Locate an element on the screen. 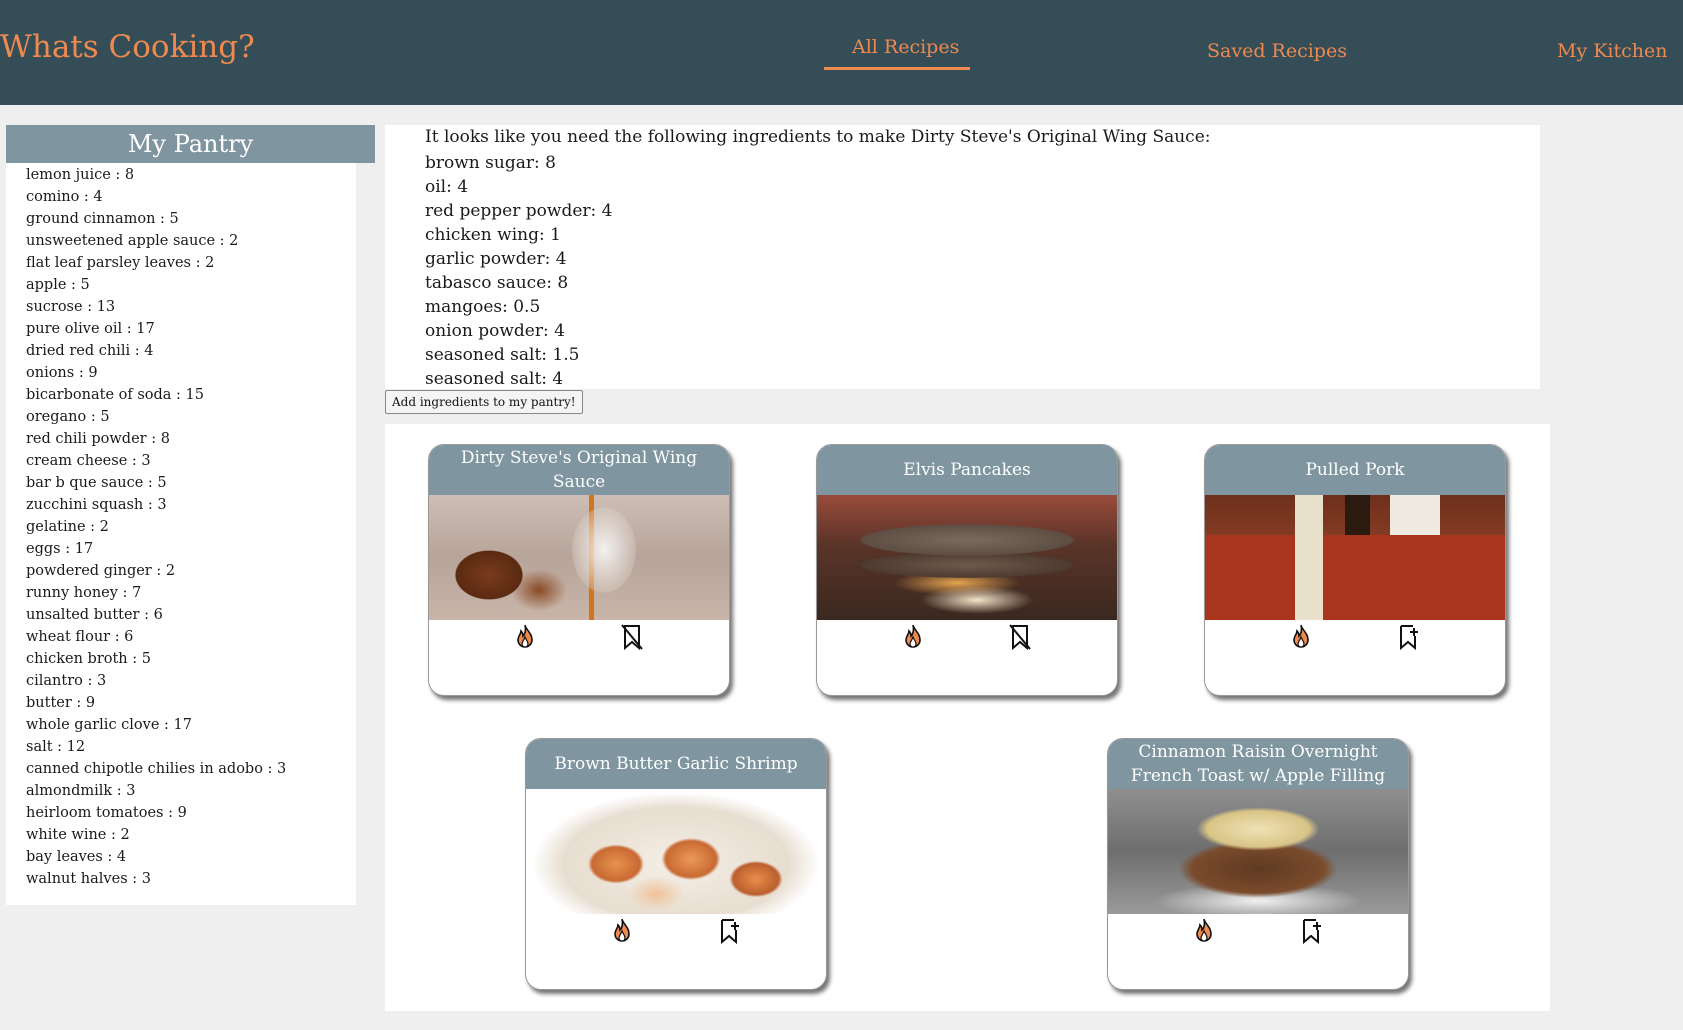 This screenshot has width=1683, height=1030. pantry-item: sucrose : 13 is located at coordinates (71, 307).